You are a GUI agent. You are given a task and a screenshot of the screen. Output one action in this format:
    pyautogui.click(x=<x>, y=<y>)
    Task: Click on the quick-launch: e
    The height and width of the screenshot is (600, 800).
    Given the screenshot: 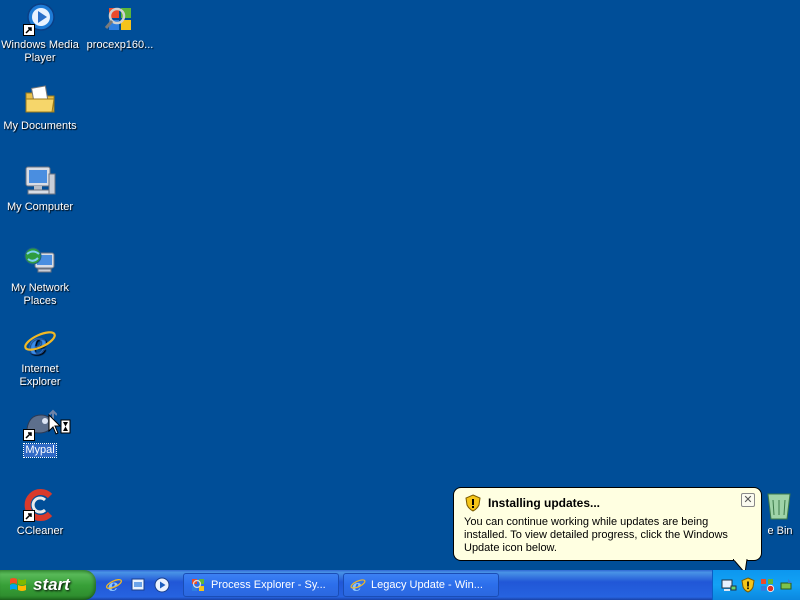 What is the action you would take?
    pyautogui.click(x=138, y=585)
    